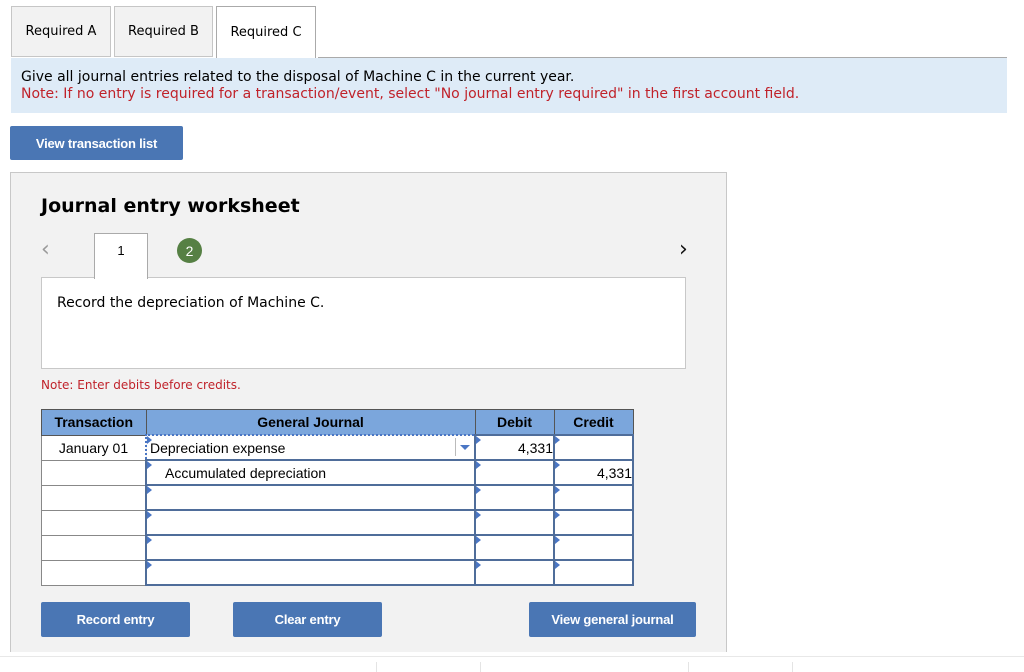 The width and height of the screenshot is (1024, 672). Describe the element at coordinates (514, 447) in the screenshot. I see `debit-input: 4,331` at that location.